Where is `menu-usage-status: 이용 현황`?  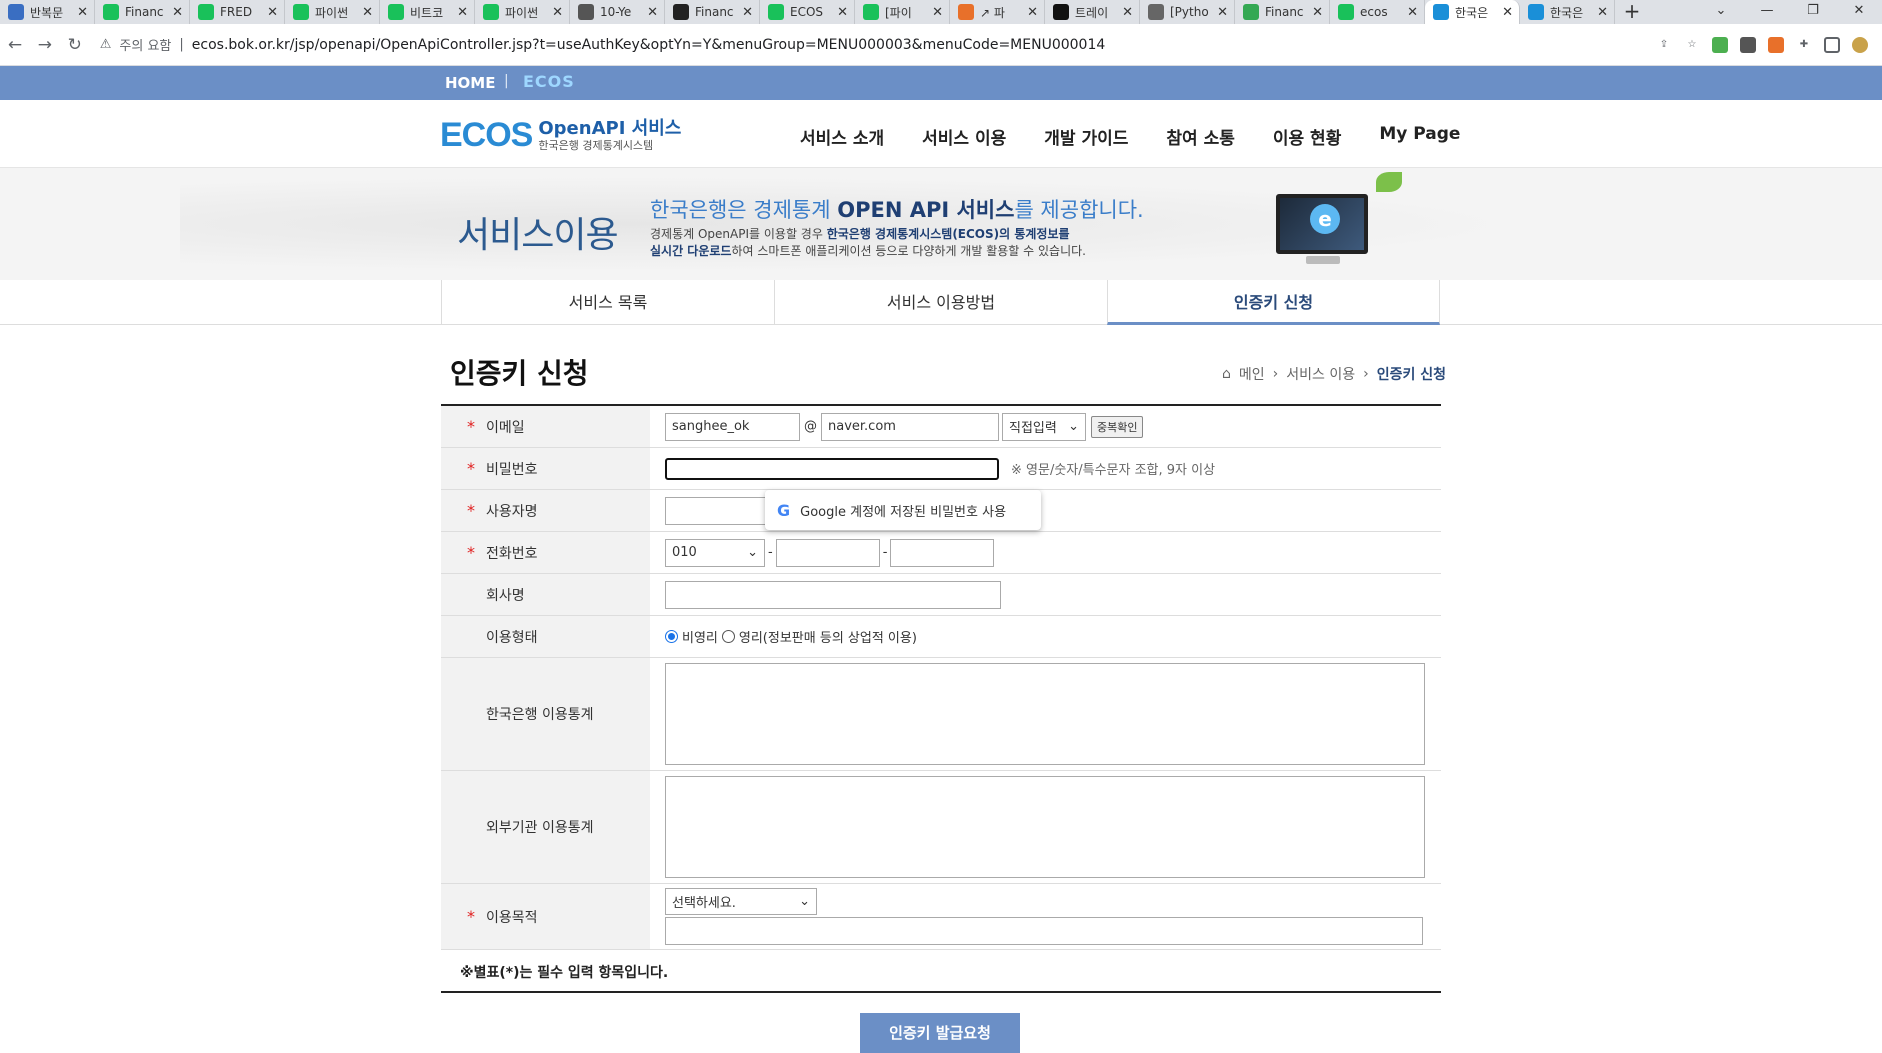 menu-usage-status: 이용 현황 is located at coordinates (1307, 136).